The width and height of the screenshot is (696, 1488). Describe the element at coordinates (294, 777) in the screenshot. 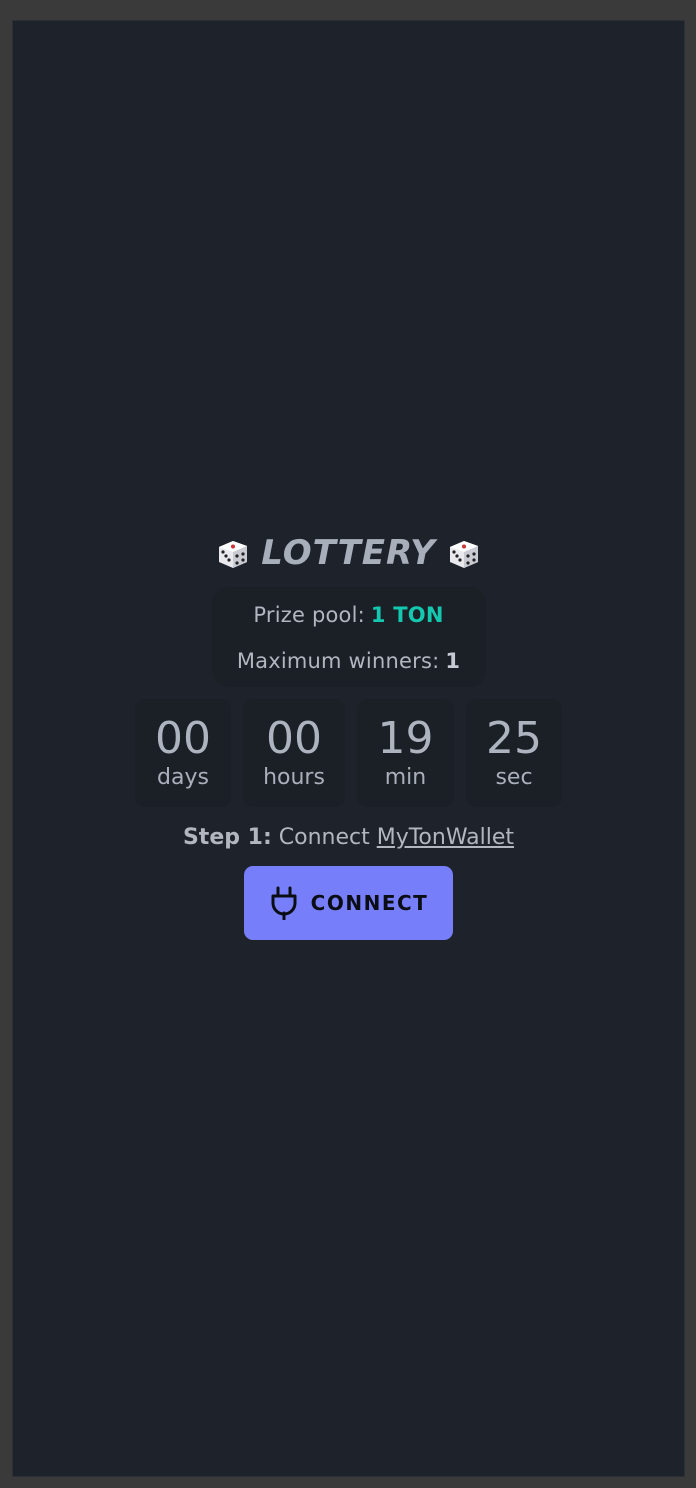

I see `countdown-unit: hours` at that location.